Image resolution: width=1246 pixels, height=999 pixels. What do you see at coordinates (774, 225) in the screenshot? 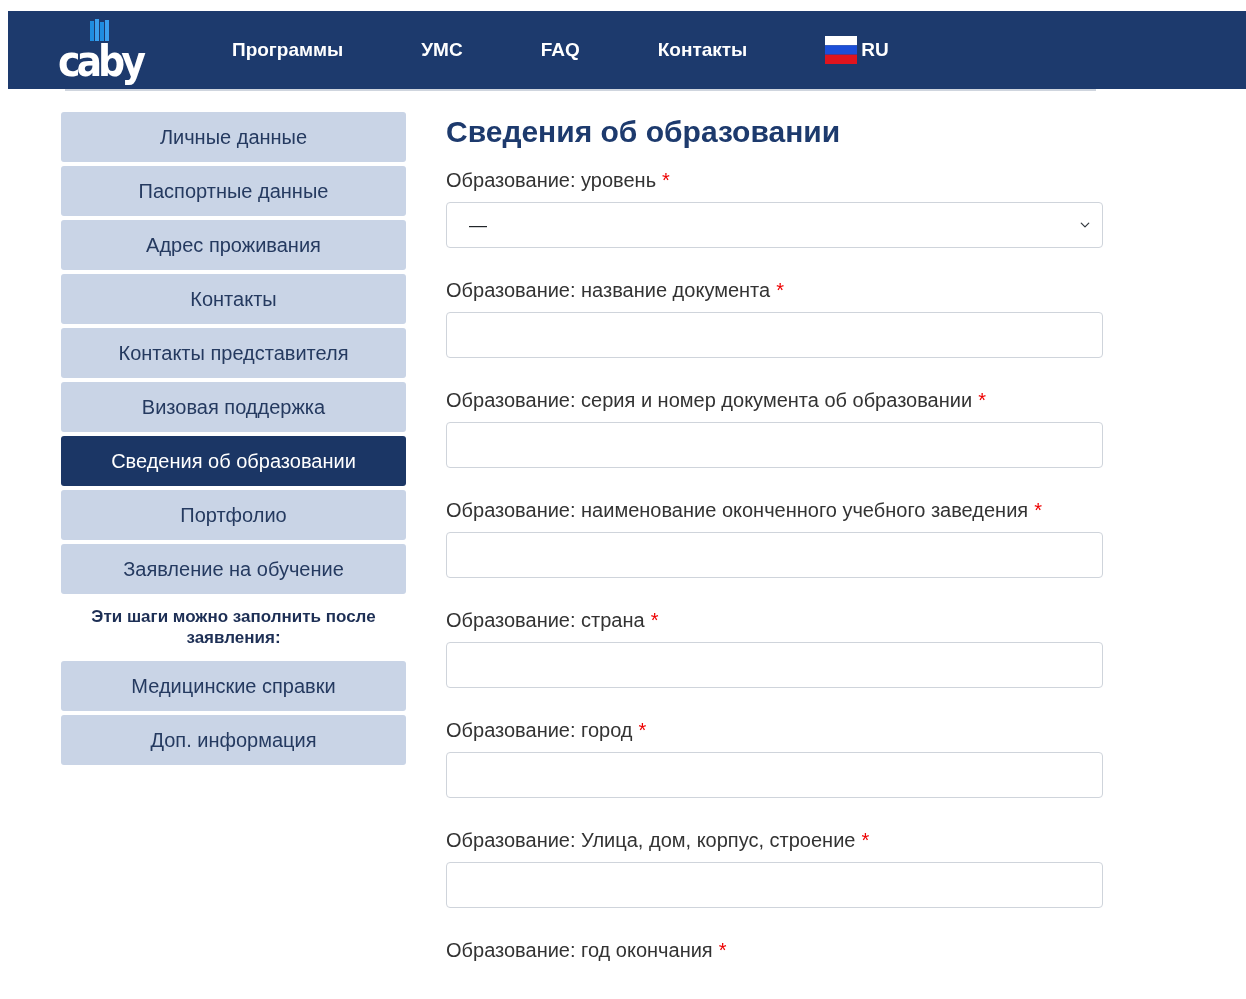
I see `select-field: —` at bounding box center [774, 225].